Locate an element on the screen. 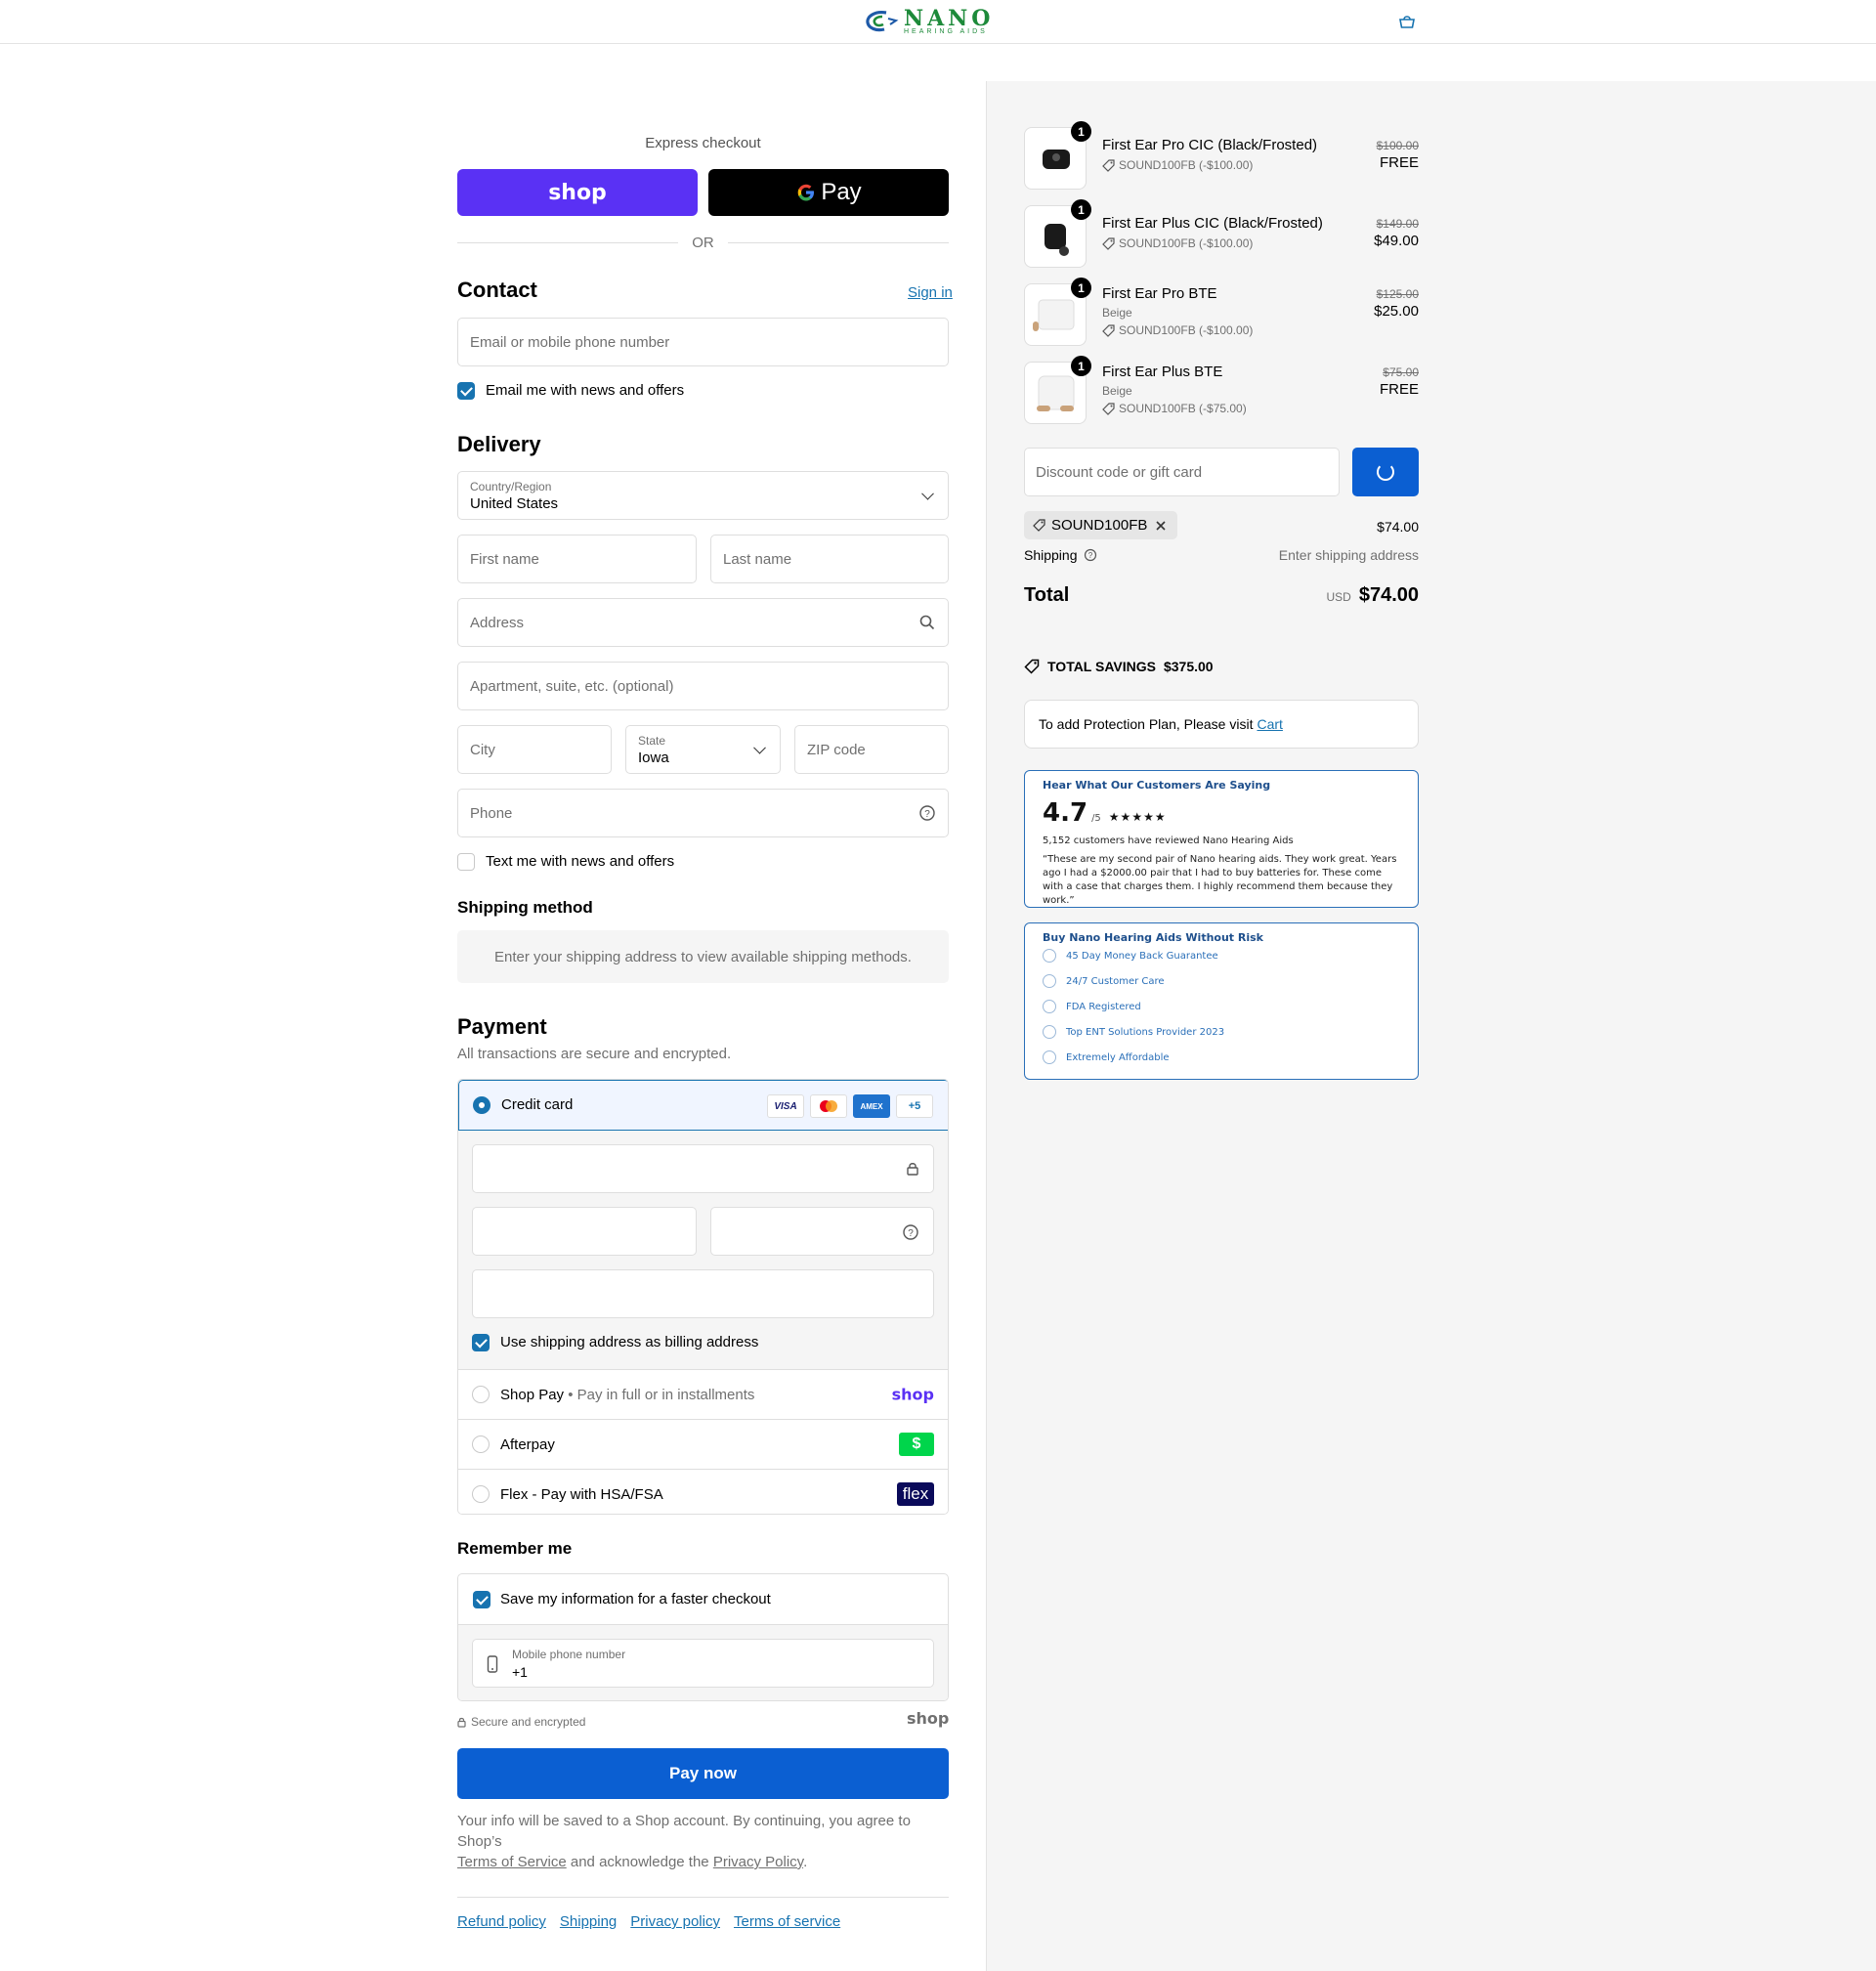 This screenshot has width=1876, height=1971. discount-code-field: Discount code or gift card is located at coordinates (1182, 472).